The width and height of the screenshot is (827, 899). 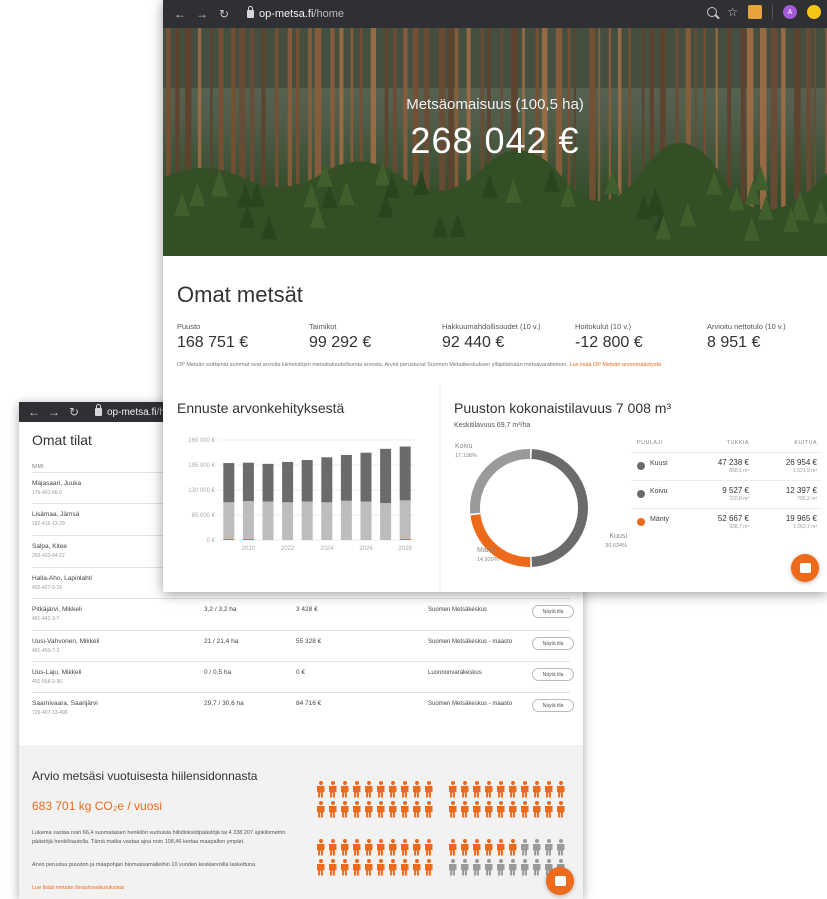 I want to click on estate-value: 55 328 €, so click(x=309, y=641).